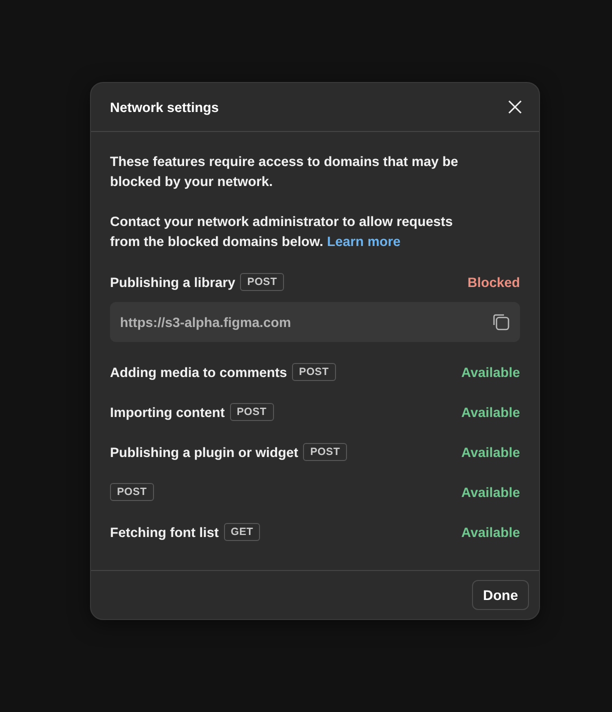  I want to click on url-text: https://s3-alpha.figma.com, so click(206, 322).